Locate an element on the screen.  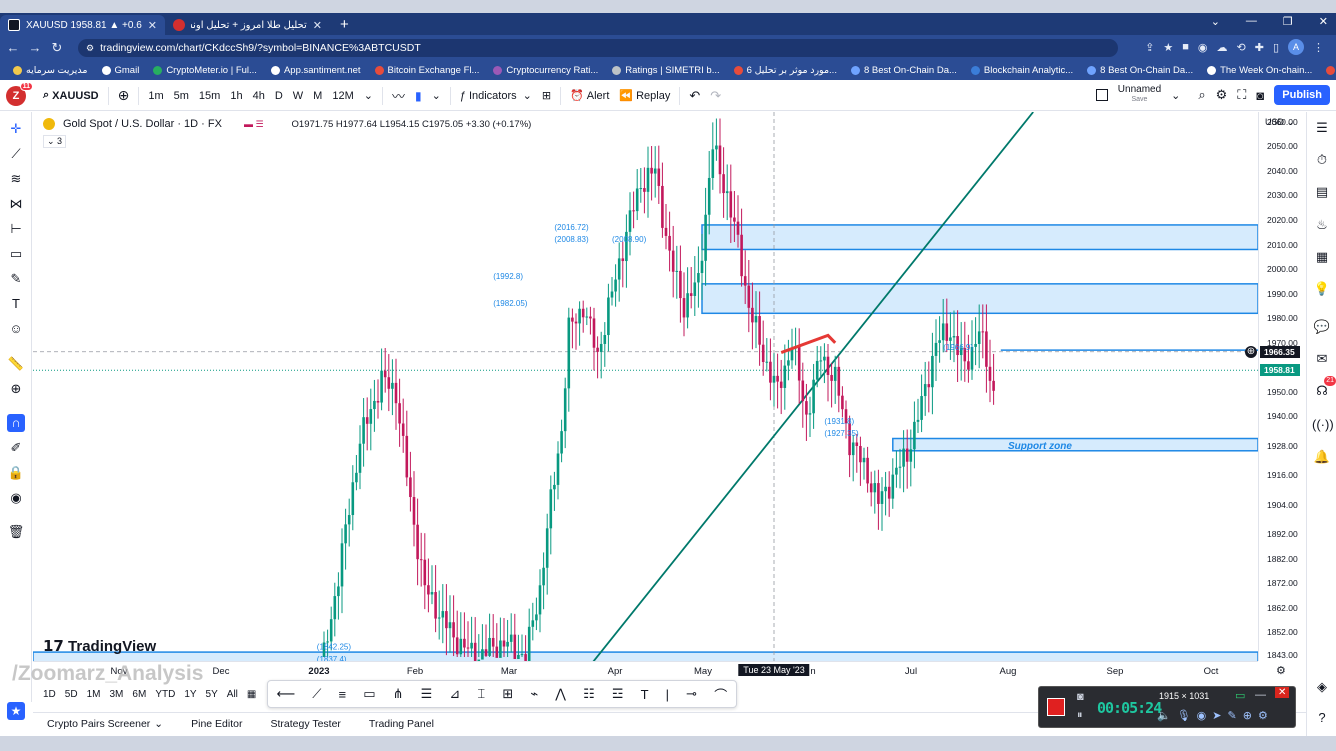
hotlist-icon: ♨ is located at coordinates (1322, 225).